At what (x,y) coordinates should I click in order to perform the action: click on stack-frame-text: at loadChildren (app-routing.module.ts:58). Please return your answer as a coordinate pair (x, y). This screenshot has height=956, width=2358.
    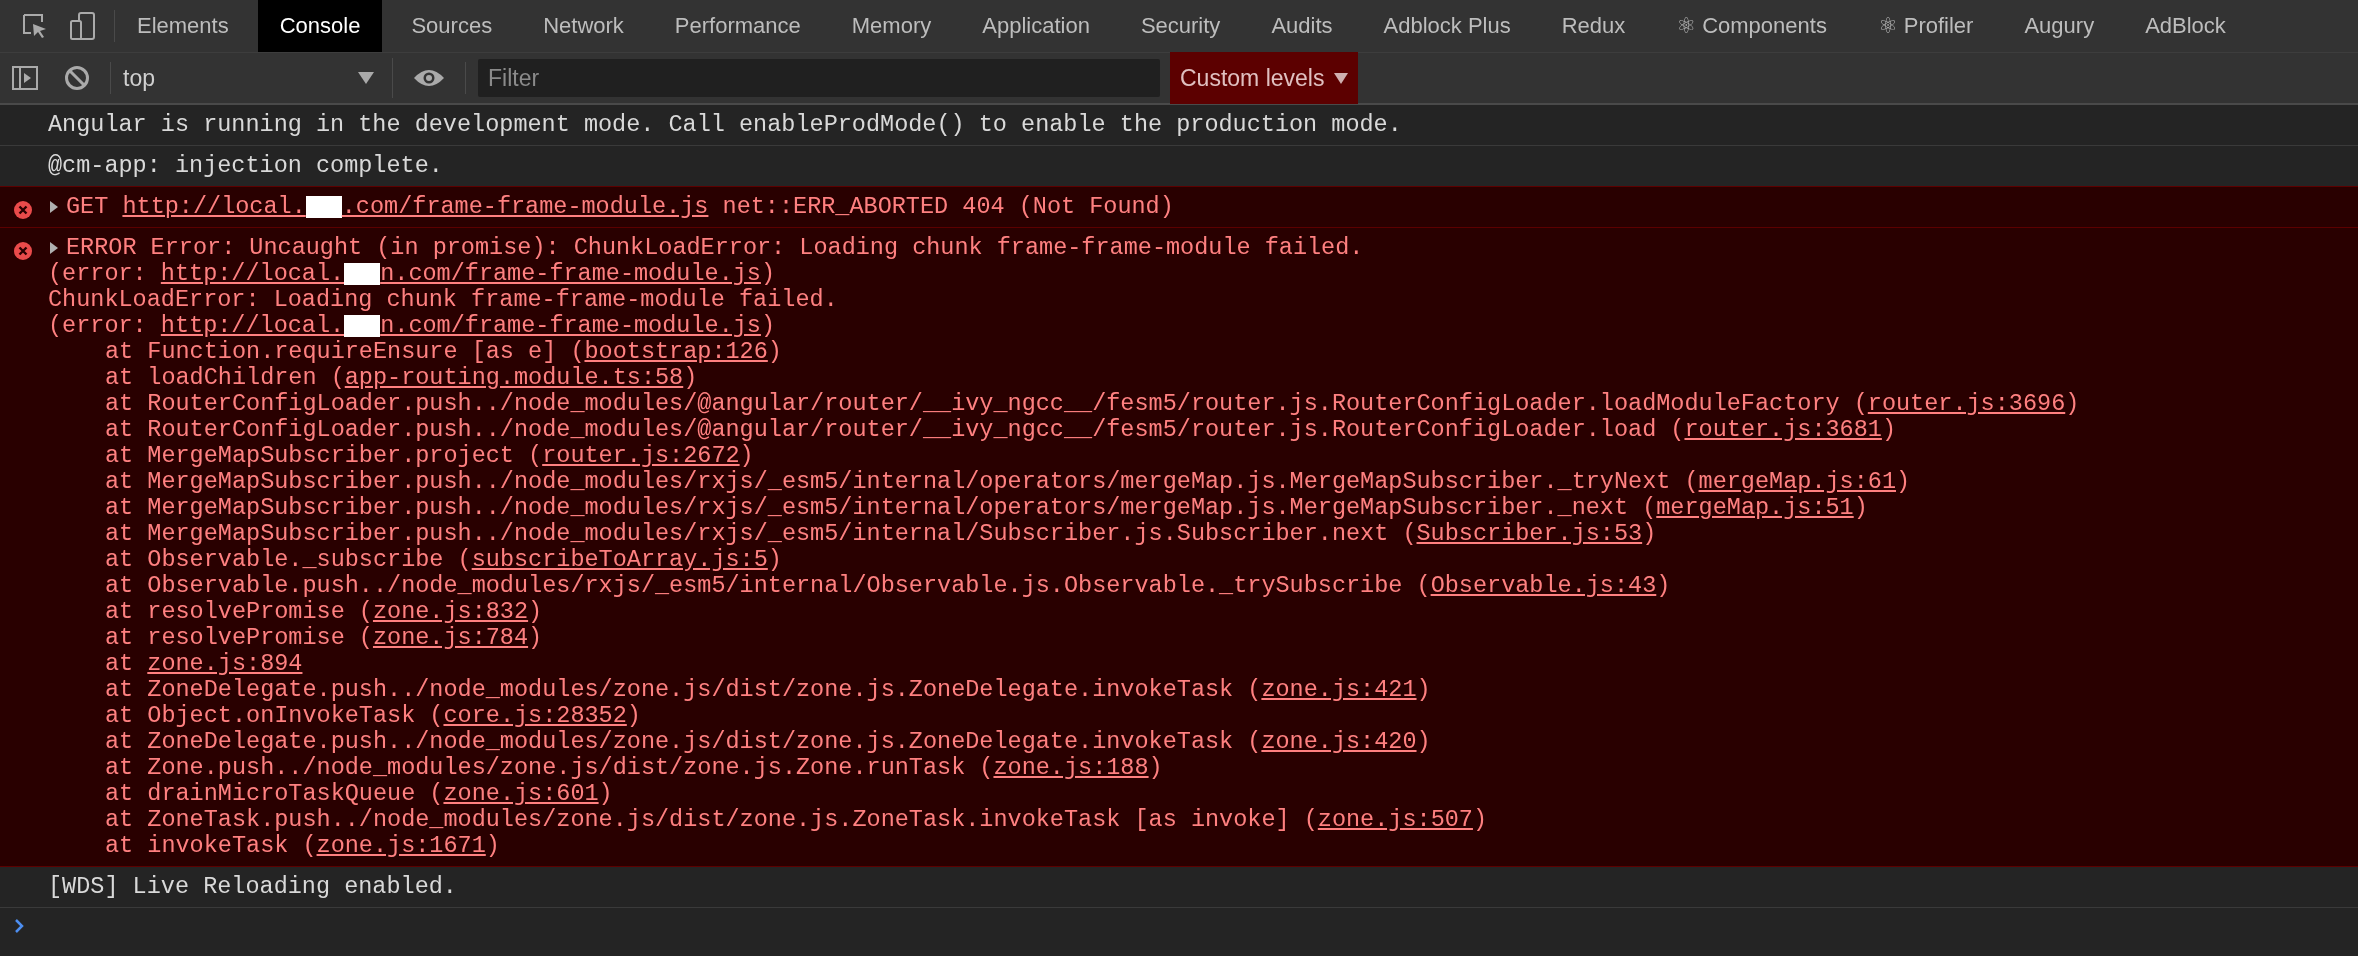
    Looking at the image, I should click on (401, 378).